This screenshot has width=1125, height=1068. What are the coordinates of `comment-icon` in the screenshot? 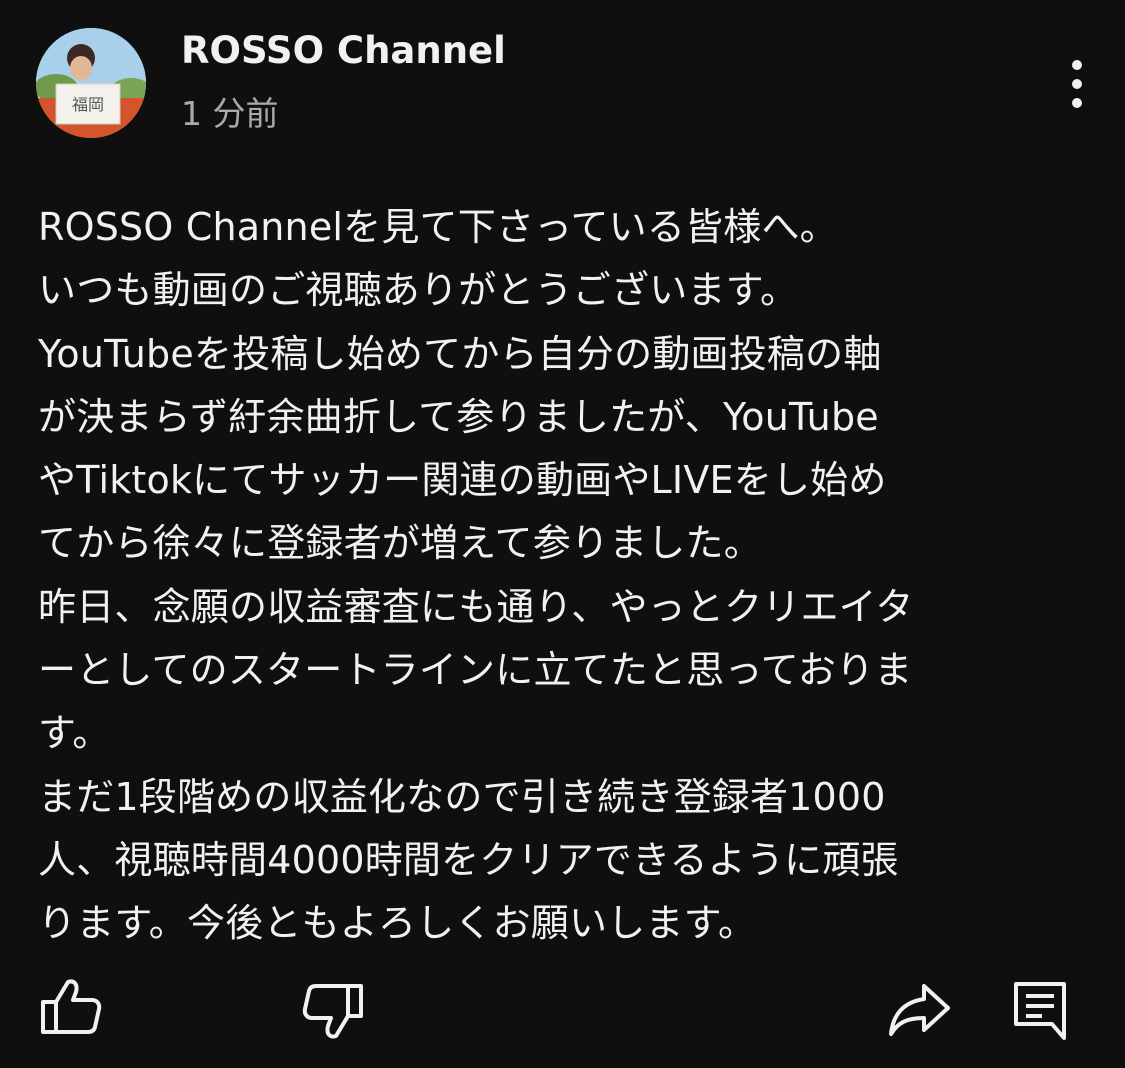 It's located at (1040, 1011).